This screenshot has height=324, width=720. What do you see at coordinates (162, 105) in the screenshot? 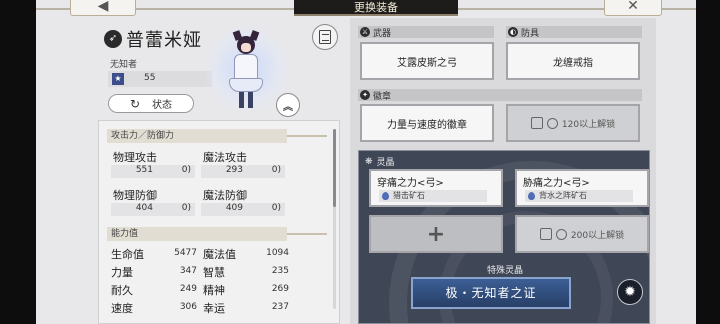
I see `status-button-label: 状态` at bounding box center [162, 105].